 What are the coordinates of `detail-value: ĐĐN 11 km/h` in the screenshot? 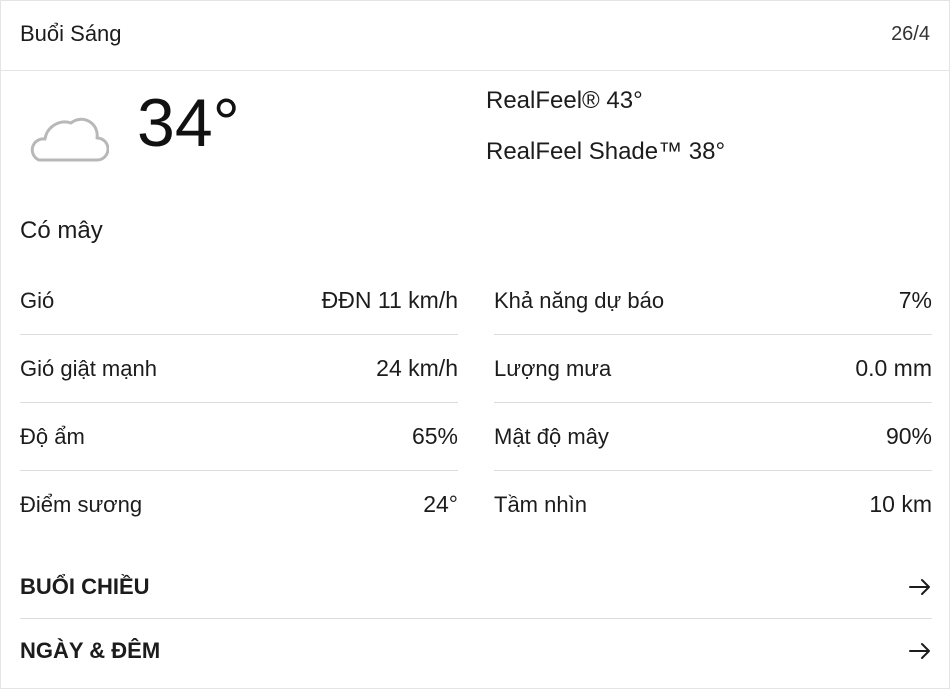 It's located at (389, 300).